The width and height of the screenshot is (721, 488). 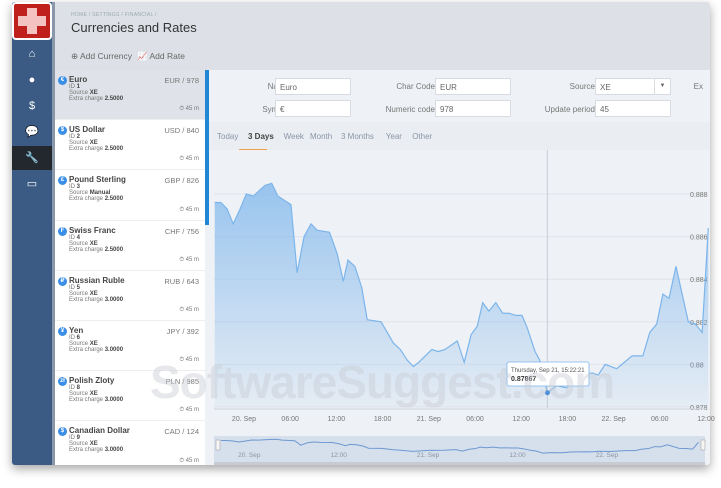 I want to click on navigator-handle-right, so click(x=703, y=445).